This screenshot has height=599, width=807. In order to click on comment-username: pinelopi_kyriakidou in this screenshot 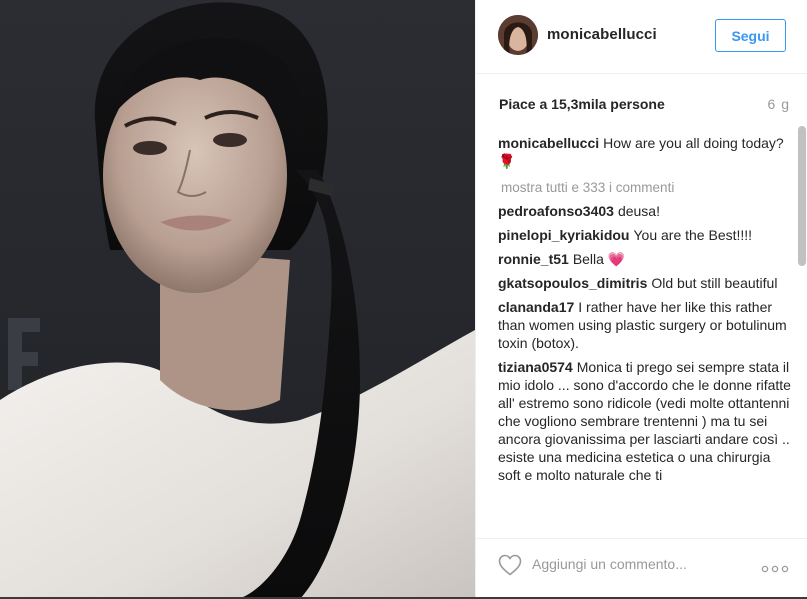, I will do `click(563, 235)`.